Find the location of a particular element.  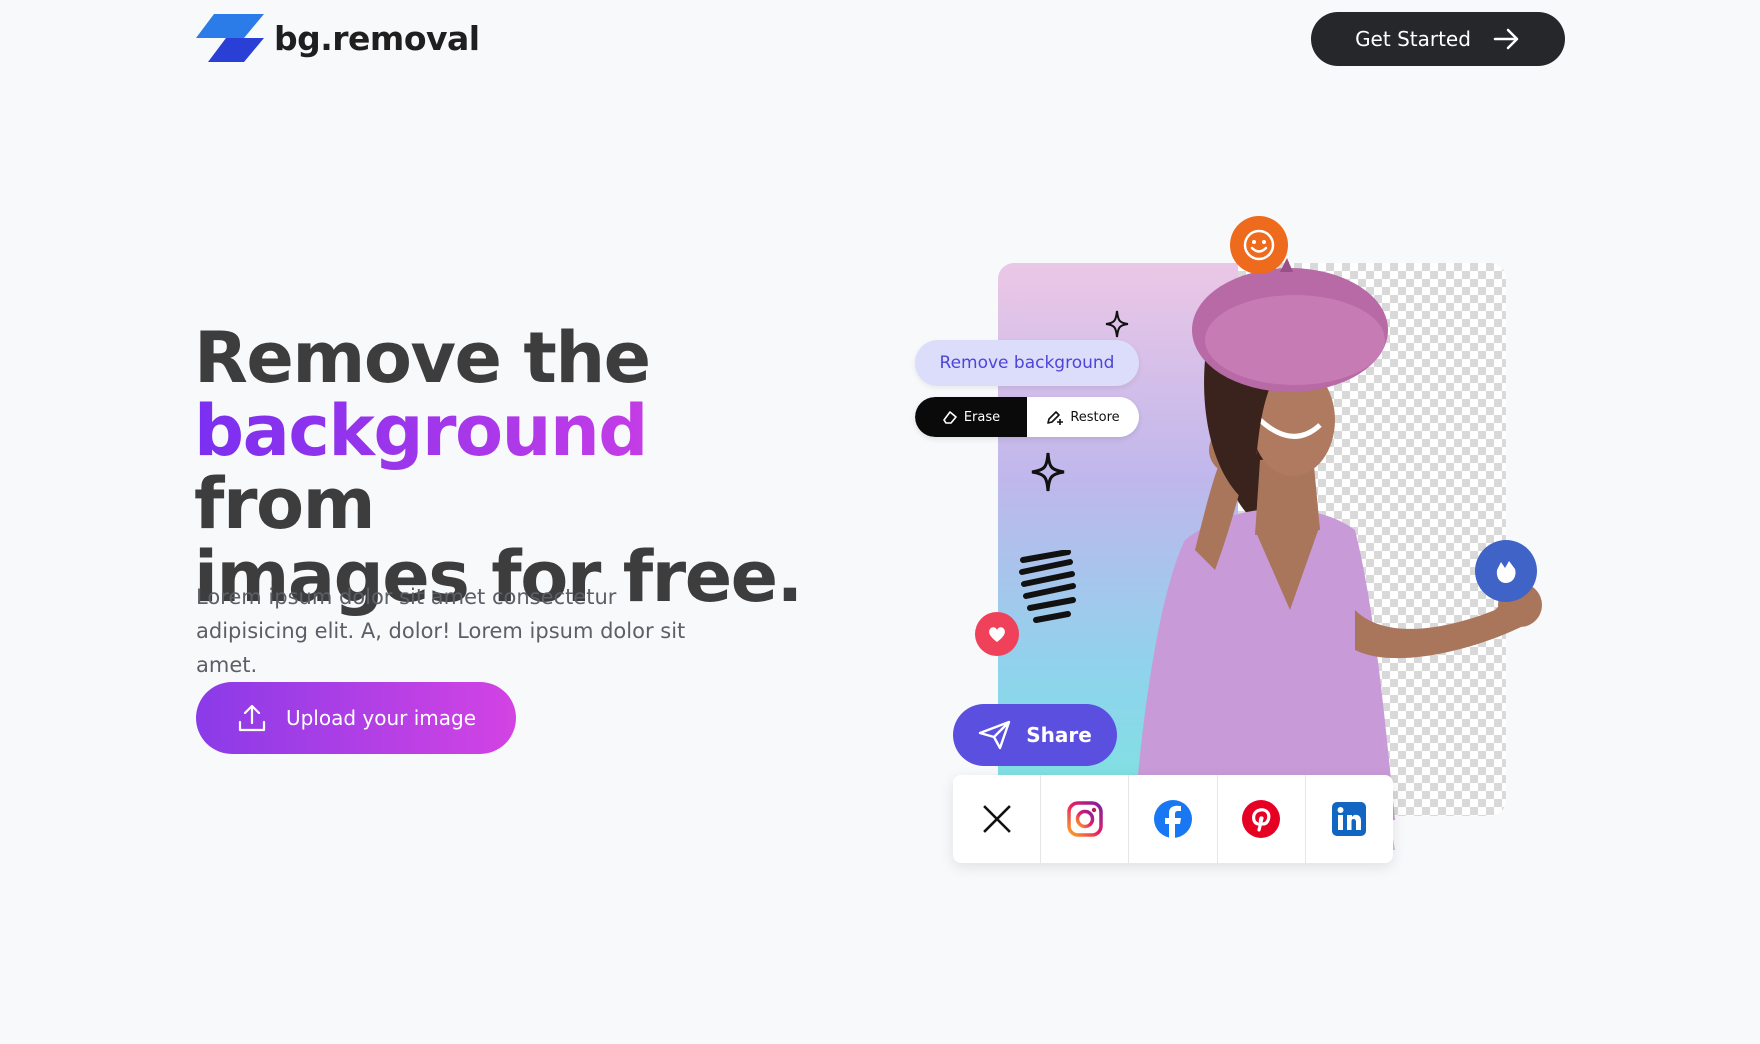

restore-button: Restore is located at coordinates (1083, 417).